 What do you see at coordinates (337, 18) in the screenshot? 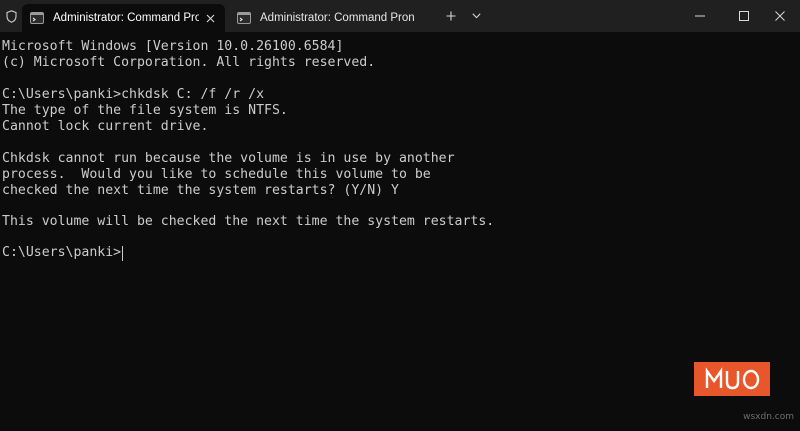
I see `tab-title: Administrator: Command Pron` at bounding box center [337, 18].